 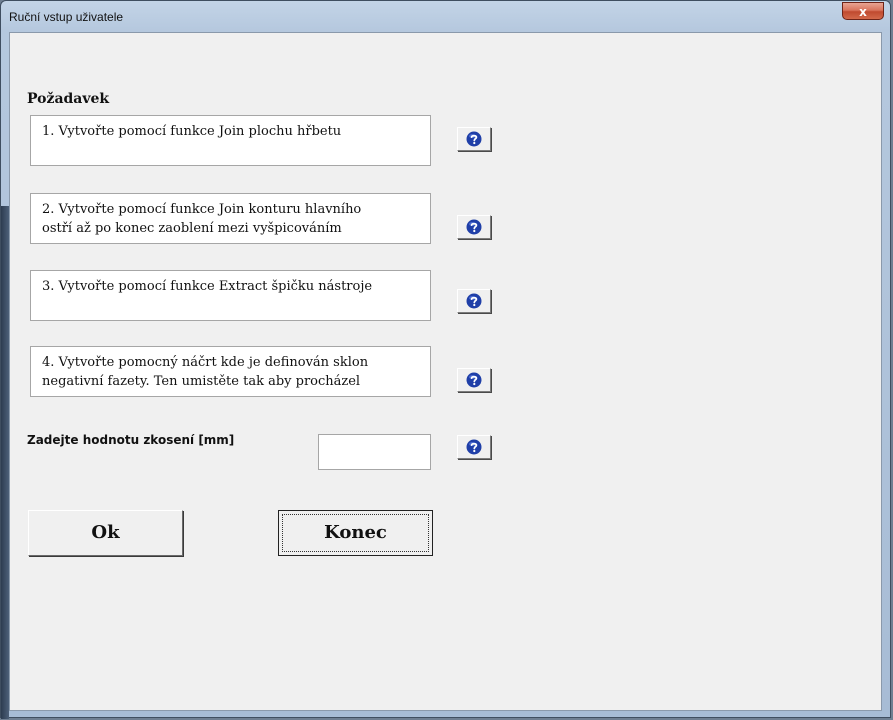 What do you see at coordinates (68, 99) in the screenshot?
I see `section-title: Požadavek` at bounding box center [68, 99].